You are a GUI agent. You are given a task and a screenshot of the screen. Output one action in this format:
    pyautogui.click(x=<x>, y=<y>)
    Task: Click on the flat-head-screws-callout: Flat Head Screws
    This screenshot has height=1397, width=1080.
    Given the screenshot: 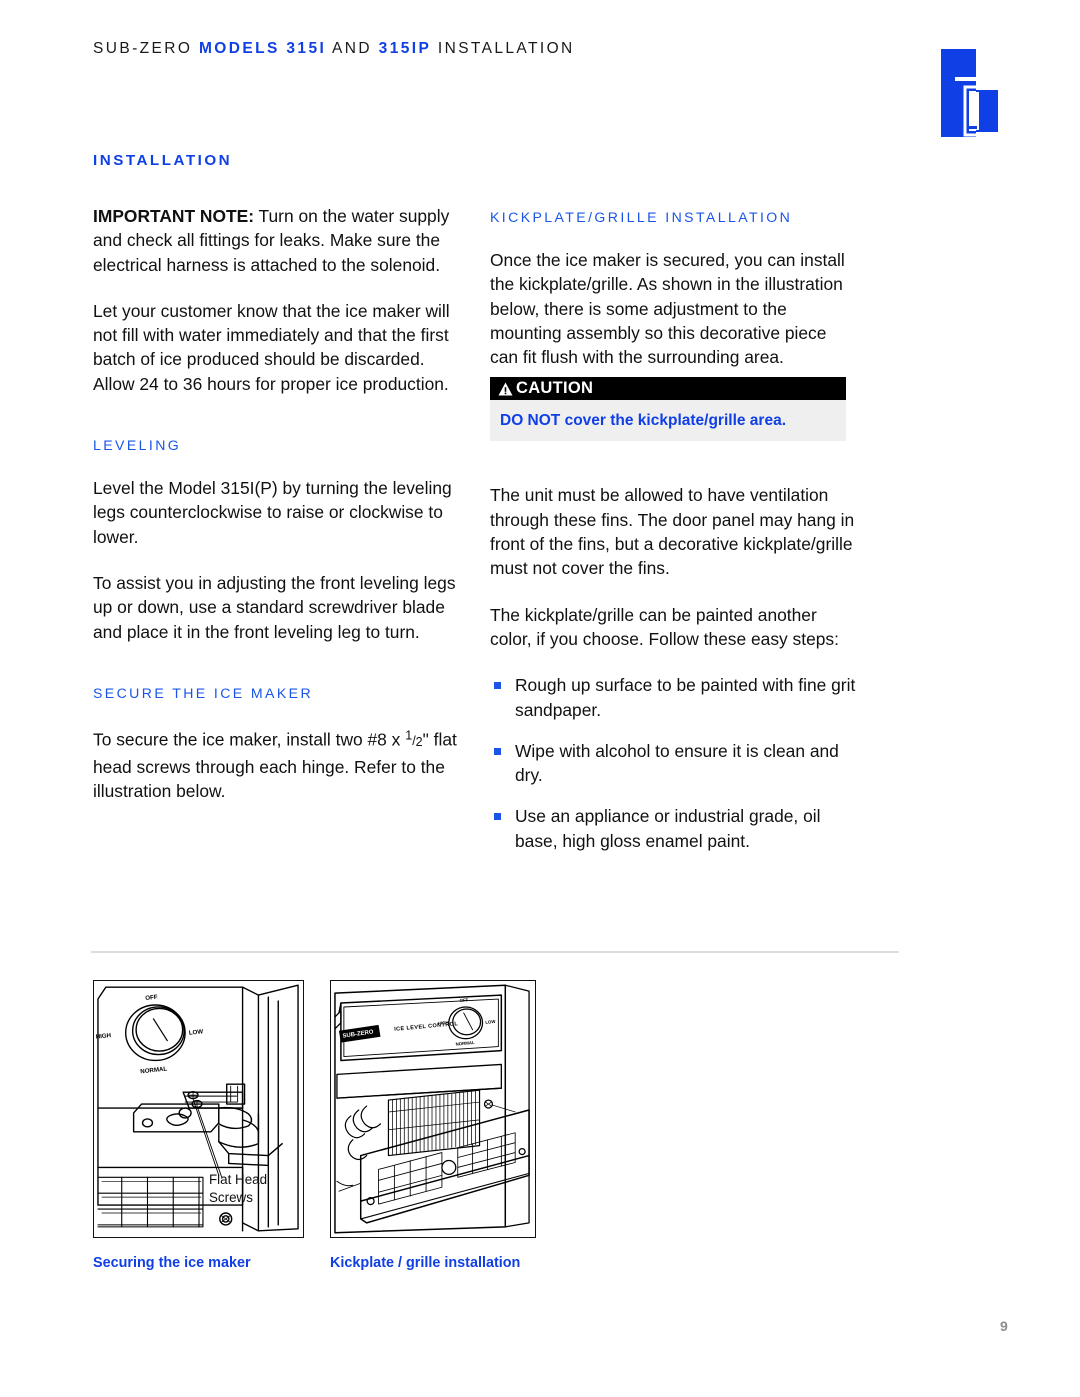 What is the action you would take?
    pyautogui.click(x=256, y=1189)
    